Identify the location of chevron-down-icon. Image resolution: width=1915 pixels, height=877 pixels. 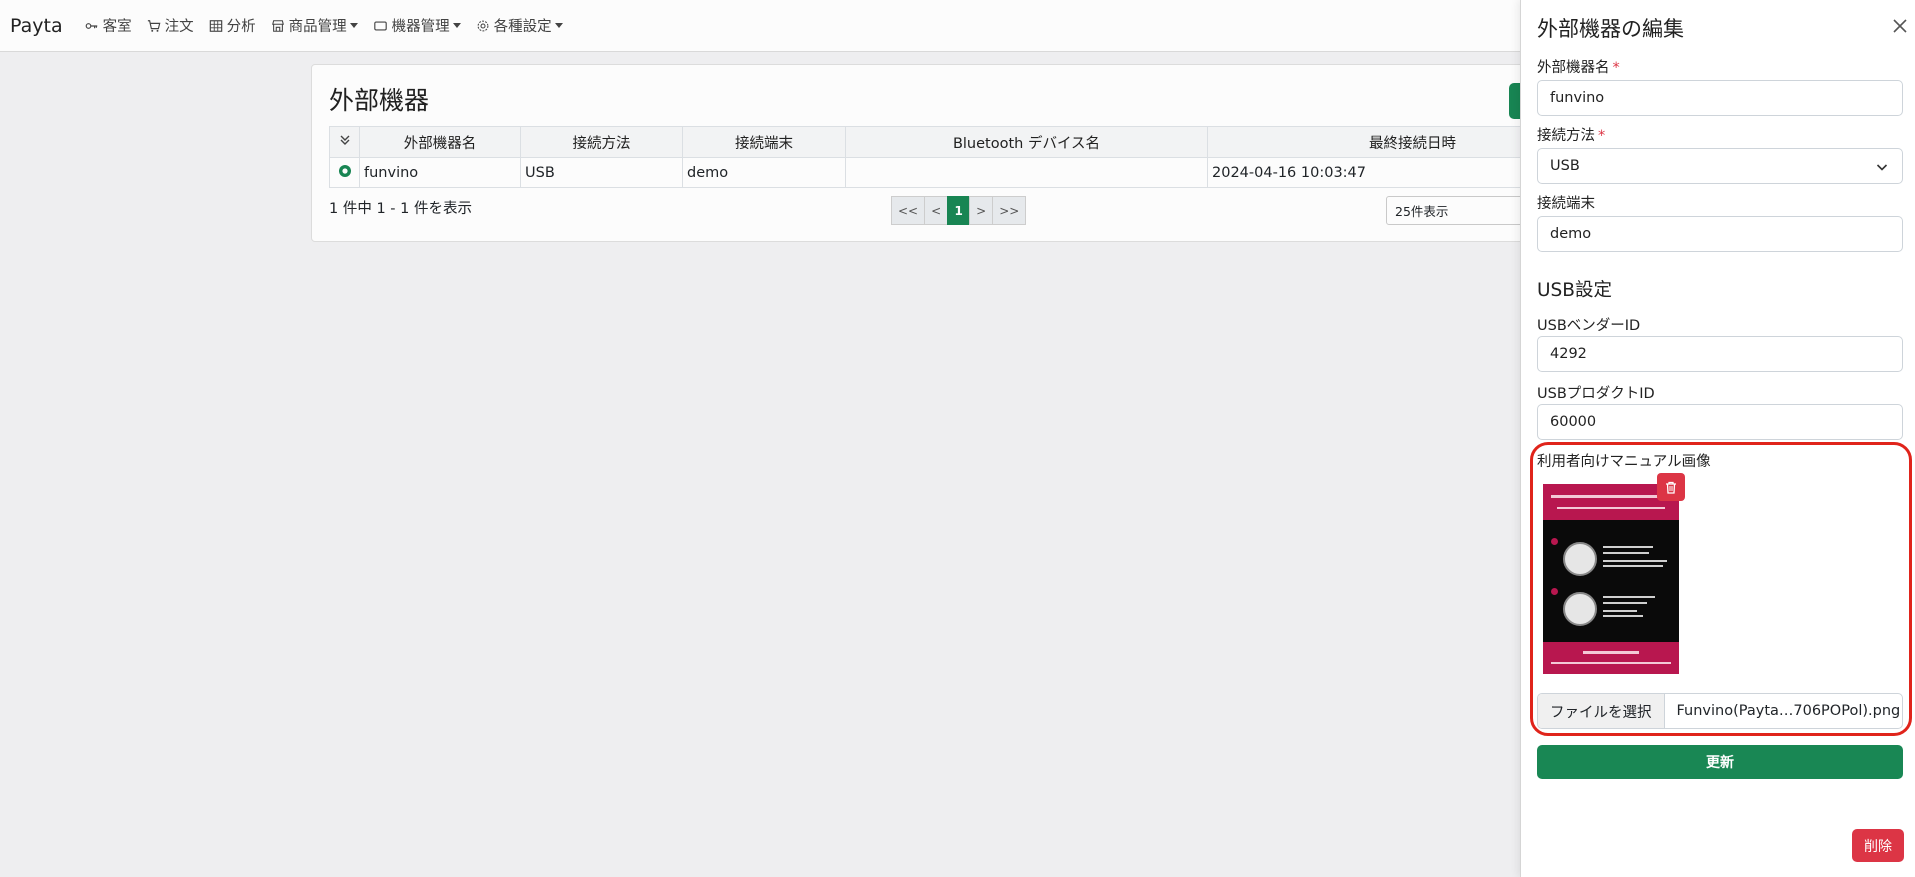
(1882, 167).